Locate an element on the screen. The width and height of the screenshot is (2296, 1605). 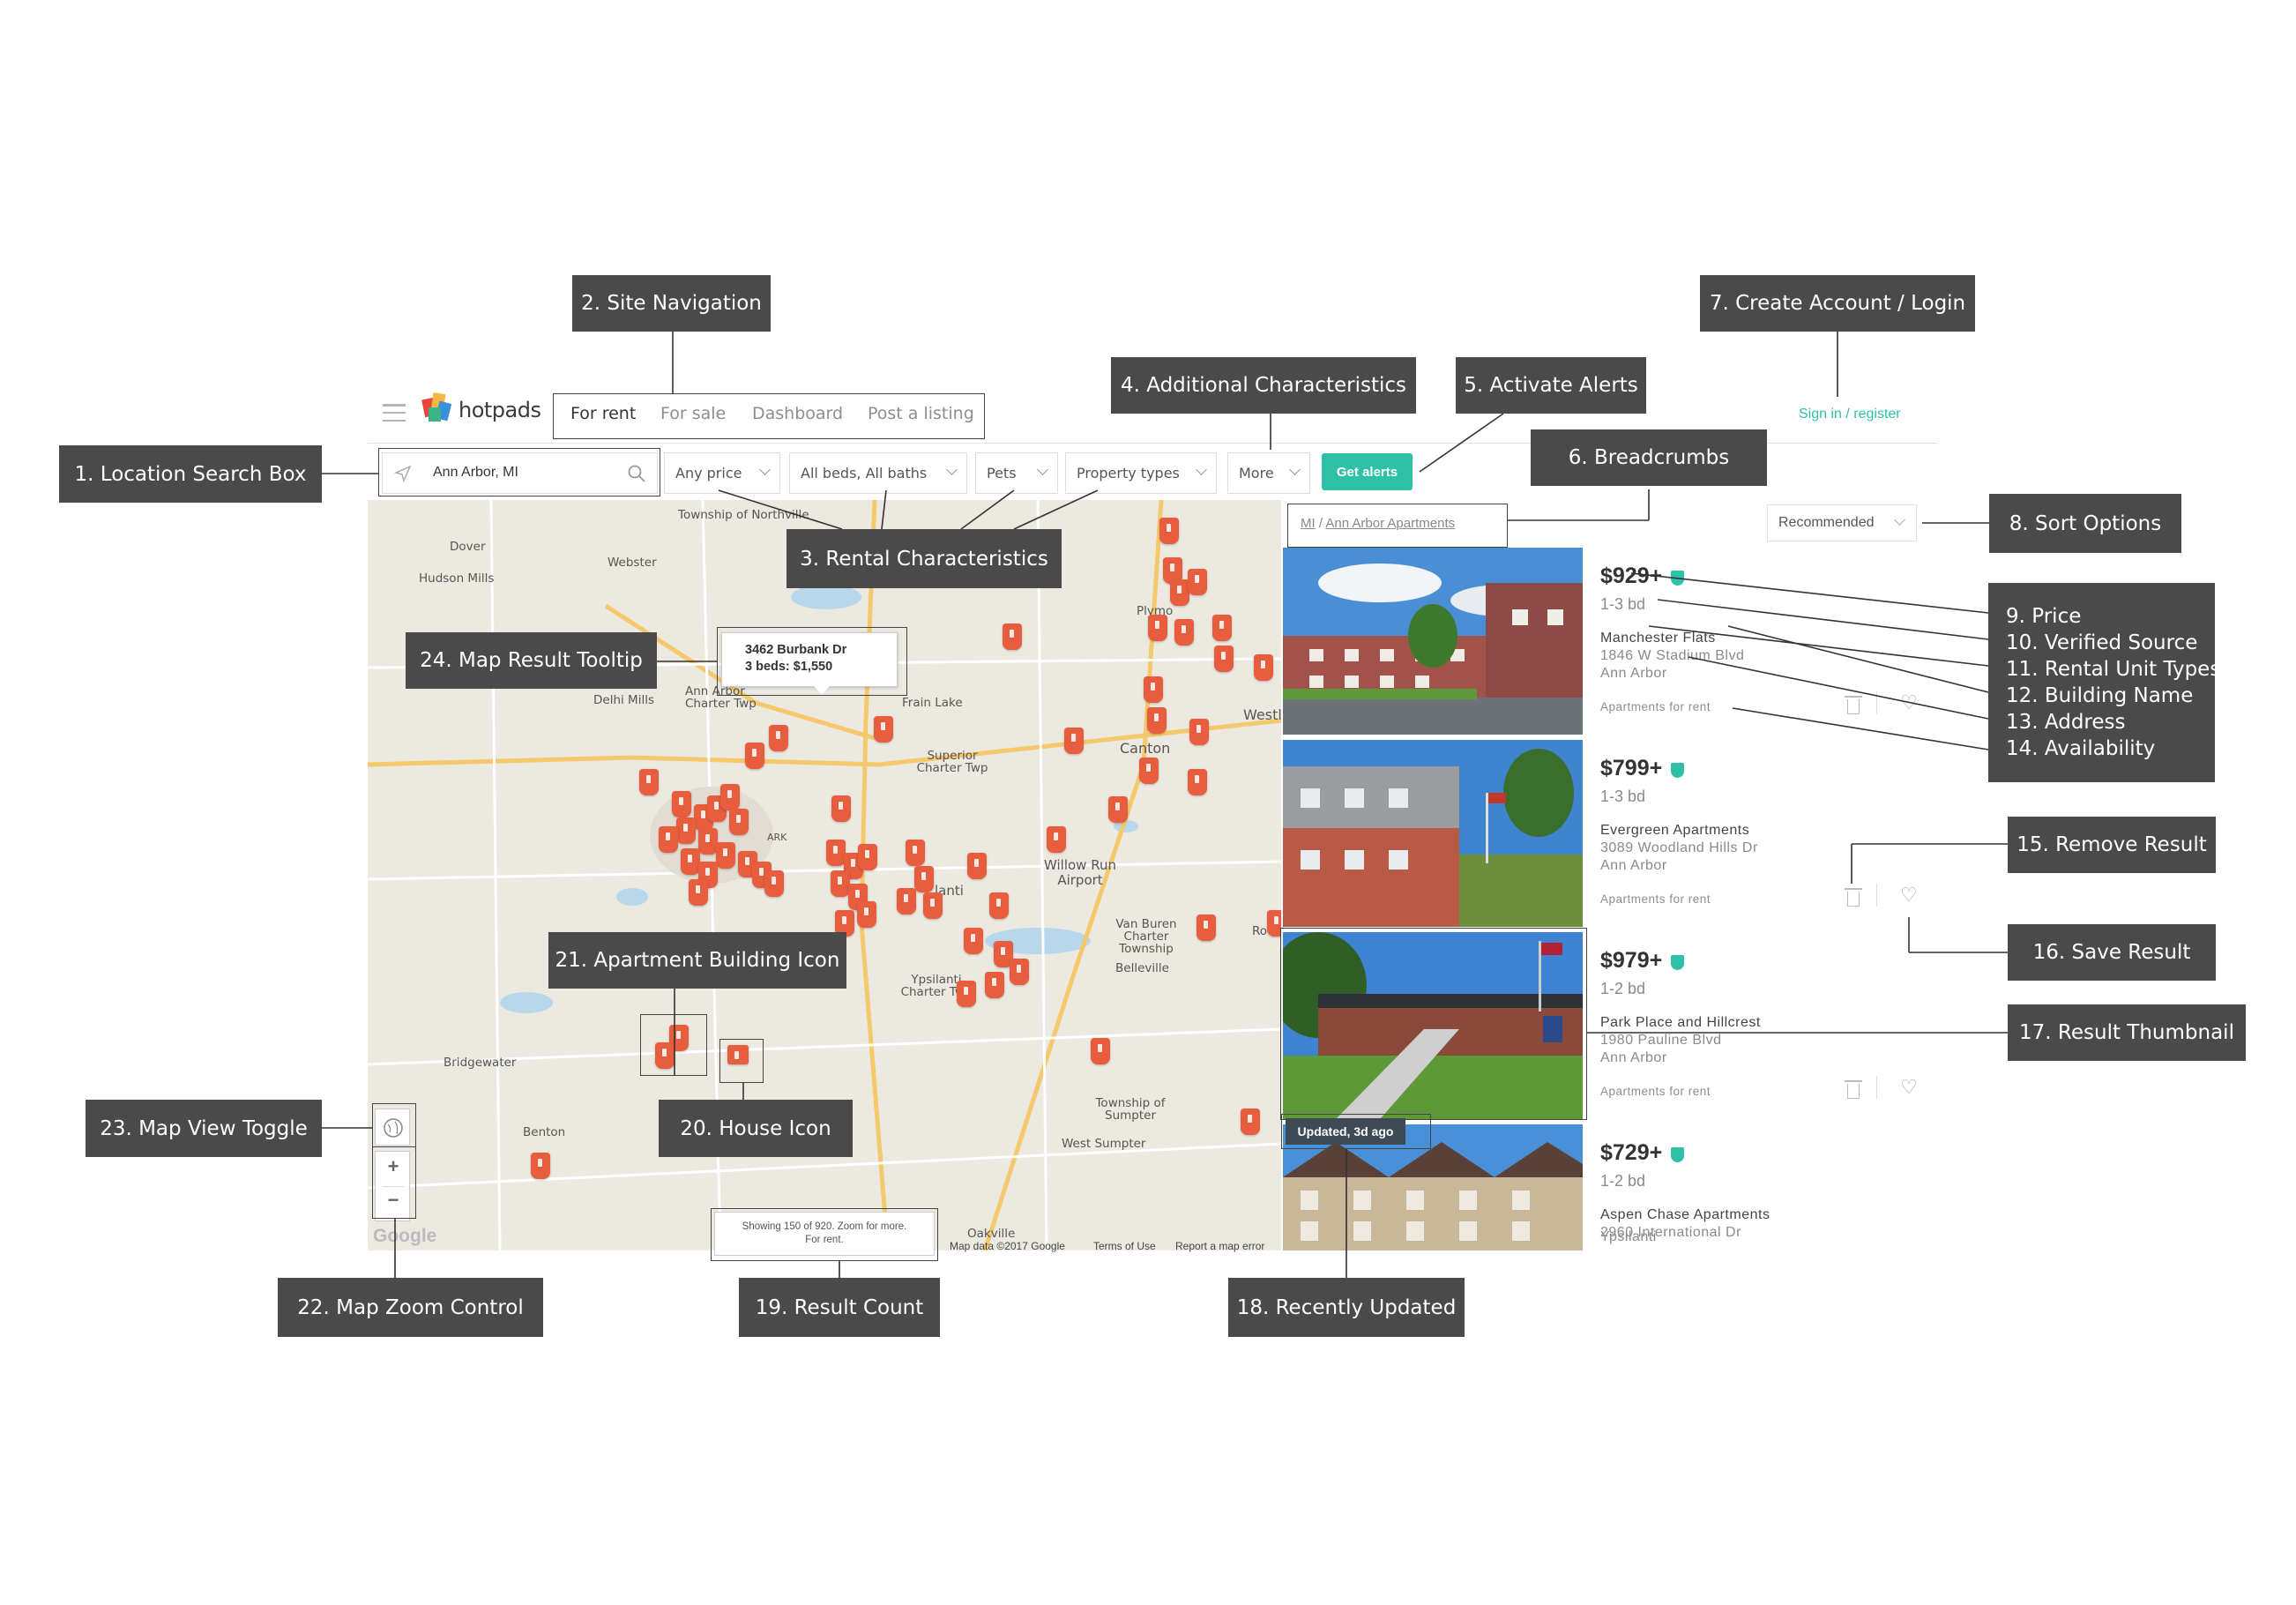
callout-site-navigation: 2. Site Navigation is located at coordinates (671, 303).